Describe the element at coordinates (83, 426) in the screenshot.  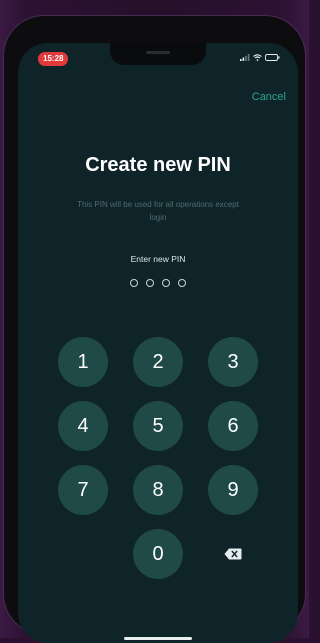
I see `key-4: 4` at that location.